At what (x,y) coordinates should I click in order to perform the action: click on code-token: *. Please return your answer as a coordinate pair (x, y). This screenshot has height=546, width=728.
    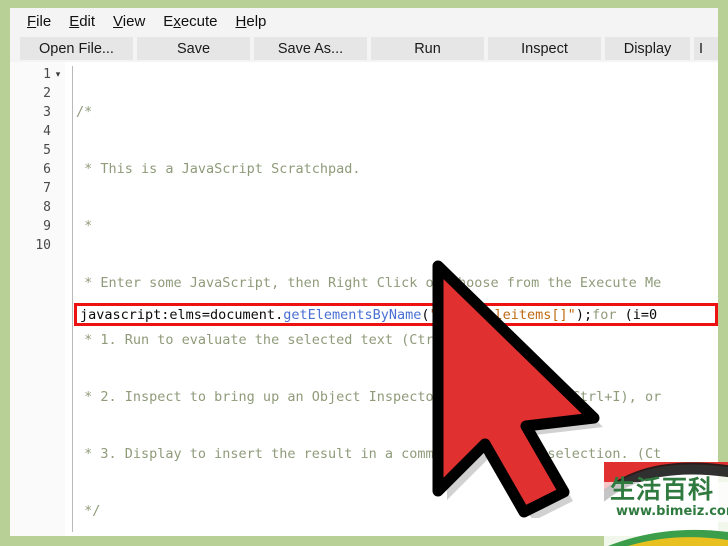
    Looking at the image, I should click on (84, 226).